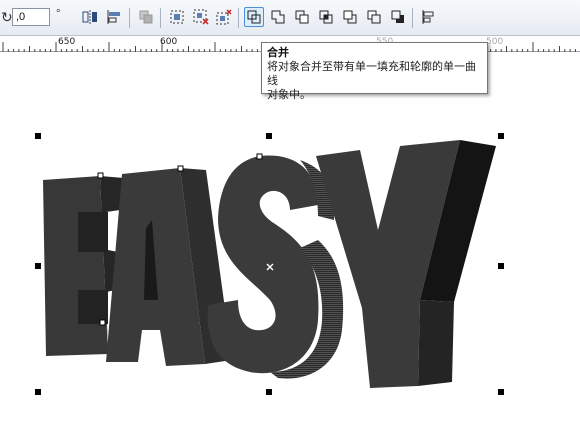 The height and width of the screenshot is (428, 580). I want to click on align-distribute-icon, so click(114, 17).